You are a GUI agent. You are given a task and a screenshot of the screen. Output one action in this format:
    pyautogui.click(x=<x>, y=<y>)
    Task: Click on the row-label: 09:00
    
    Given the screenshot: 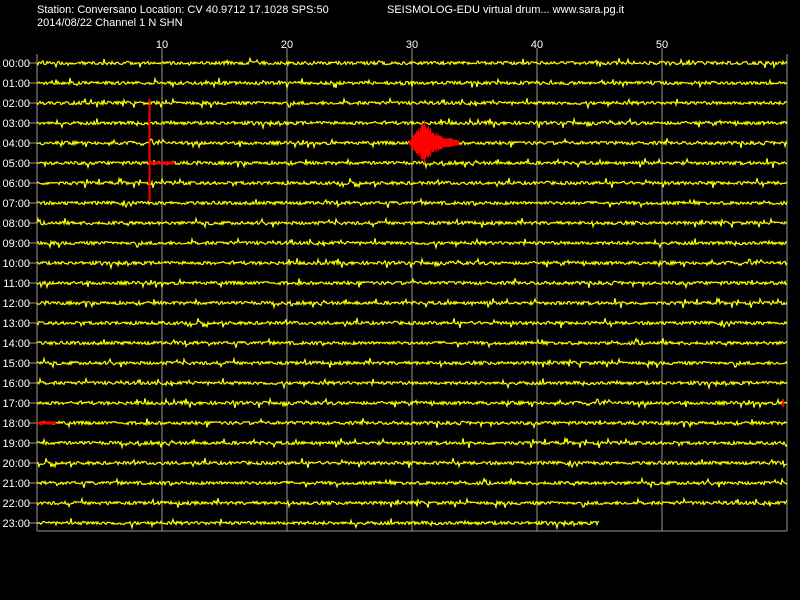 What is the action you would take?
    pyautogui.click(x=16, y=244)
    